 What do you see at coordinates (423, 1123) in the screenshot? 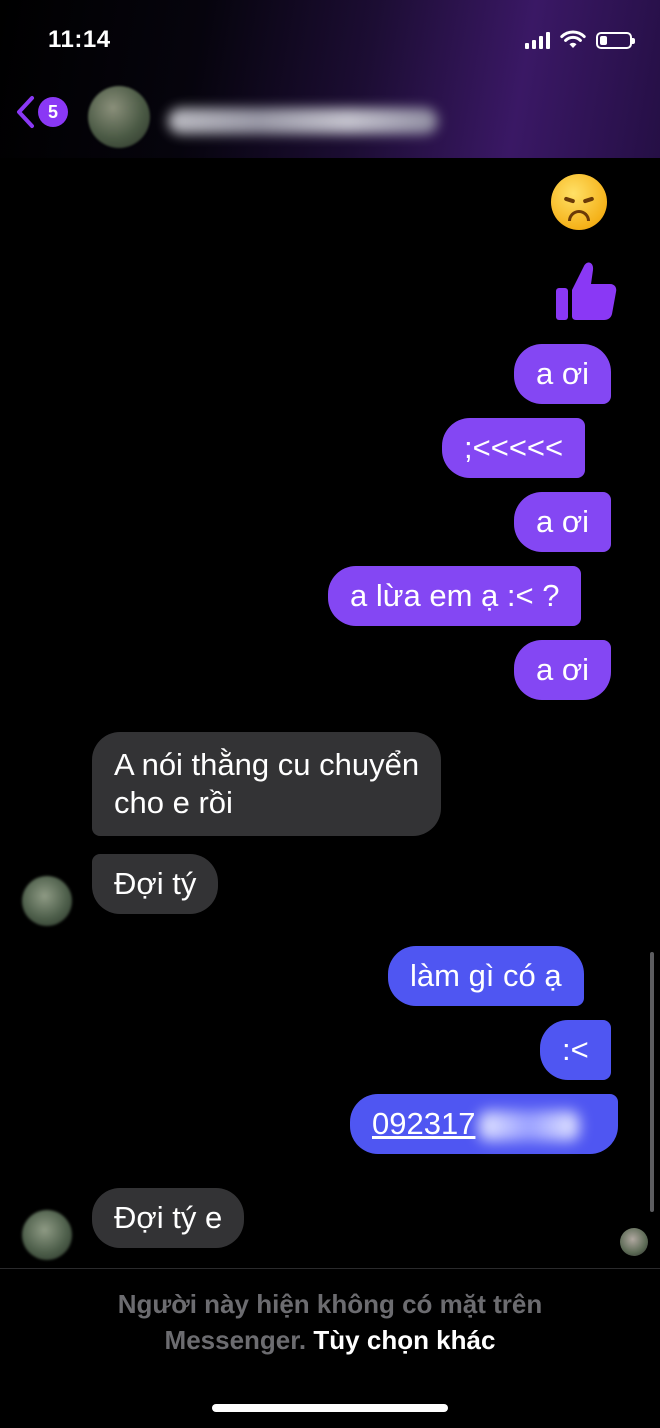
I see `phone-number-link: 092317` at bounding box center [423, 1123].